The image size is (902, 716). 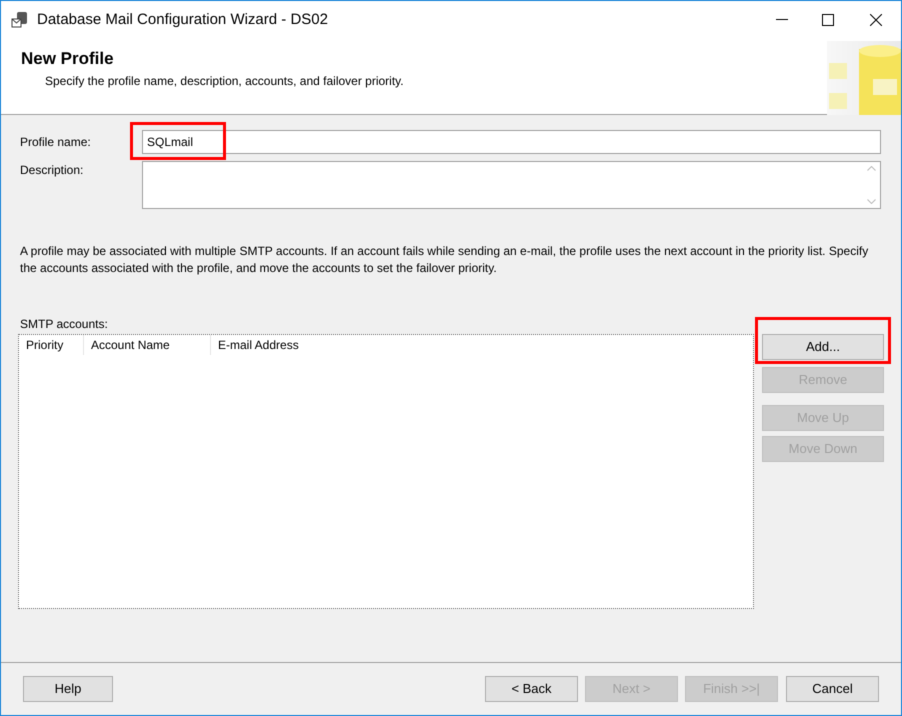 I want to click on cancel-button: Cancel, so click(x=832, y=689).